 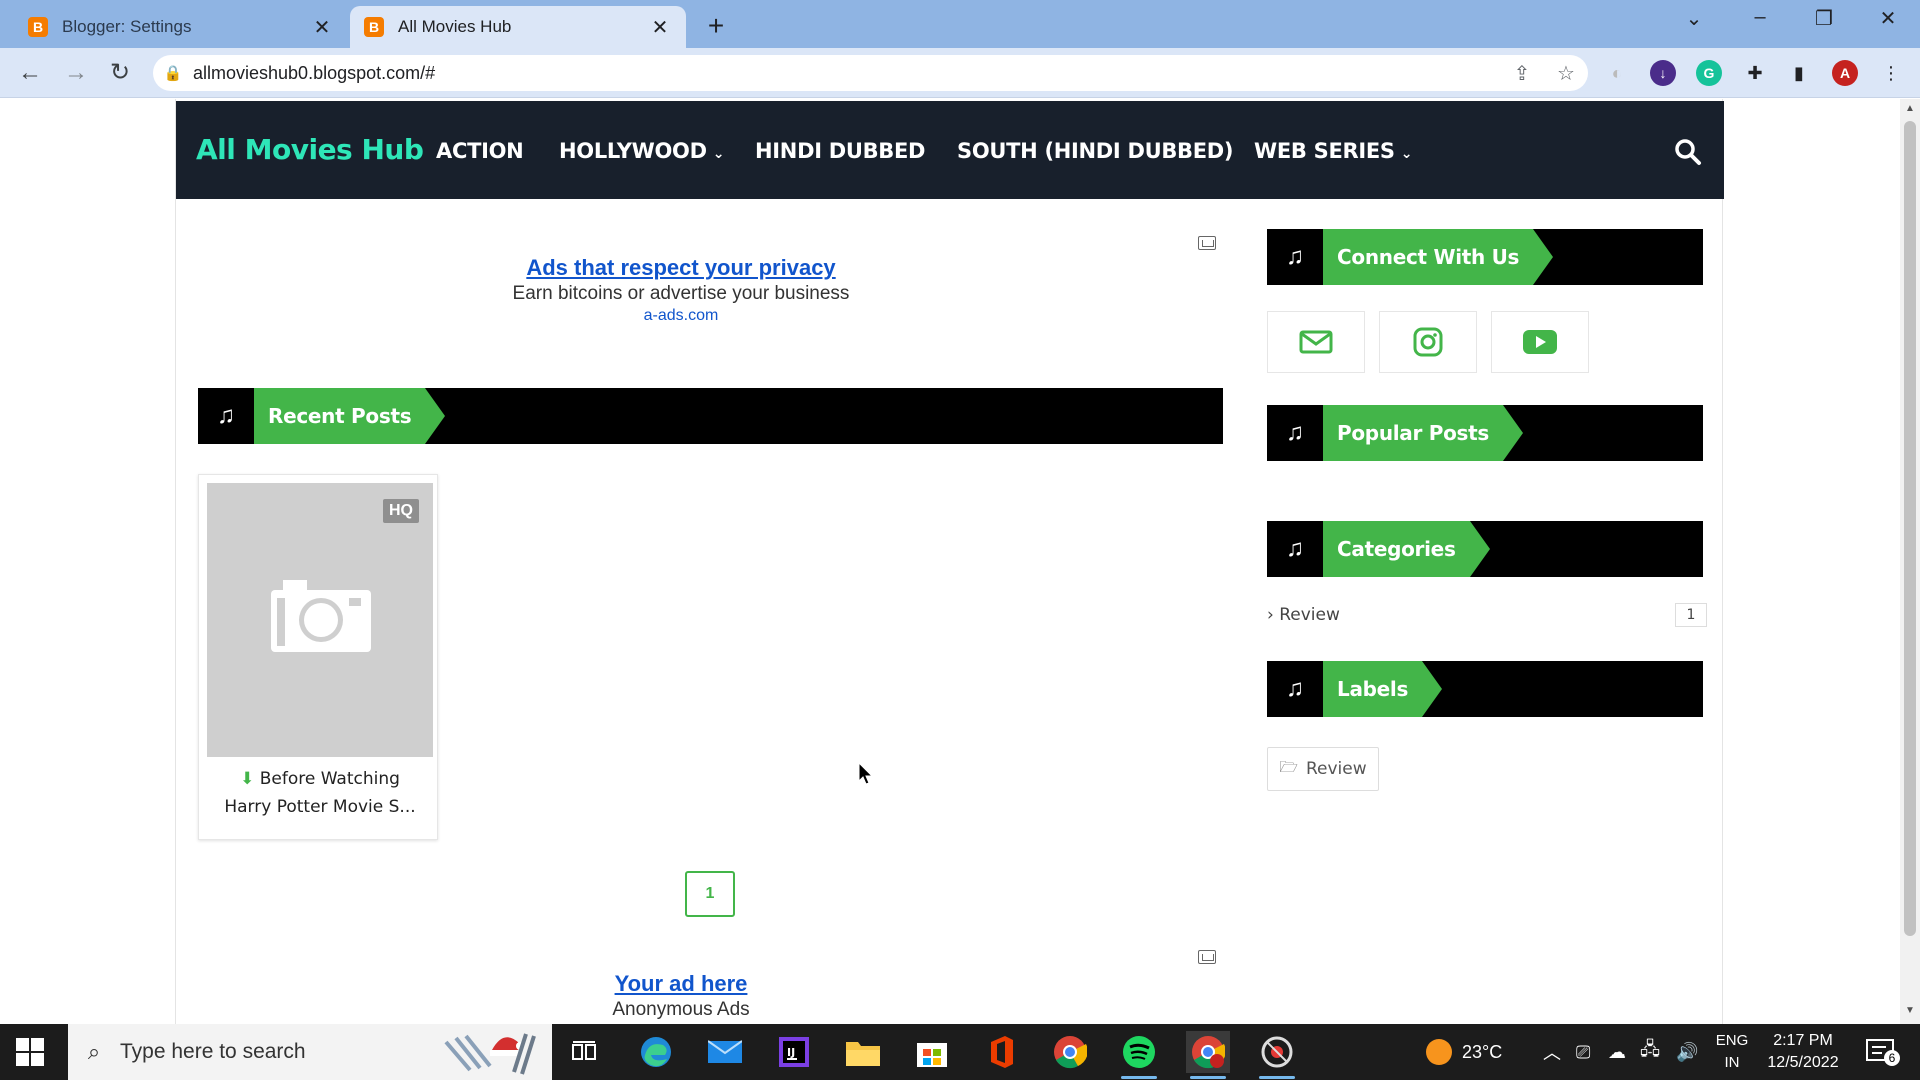 What do you see at coordinates (641, 151) in the screenshot?
I see `menu-hollywood: HOLLYWOOD ⌄` at bounding box center [641, 151].